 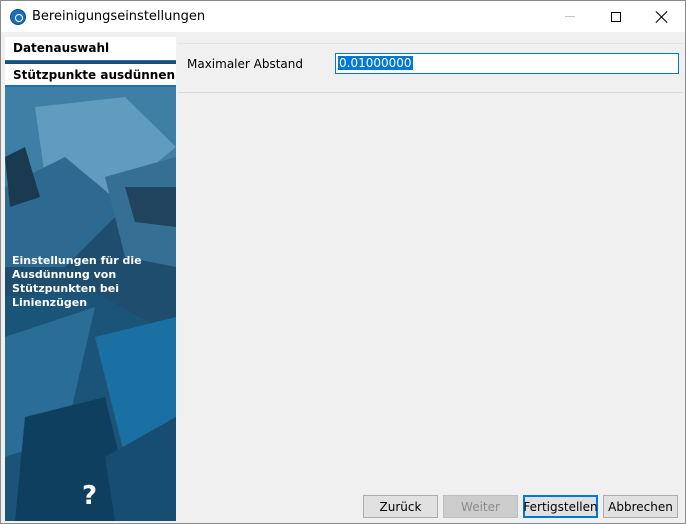 What do you see at coordinates (18, 17) in the screenshot?
I see `app-logo-icon` at bounding box center [18, 17].